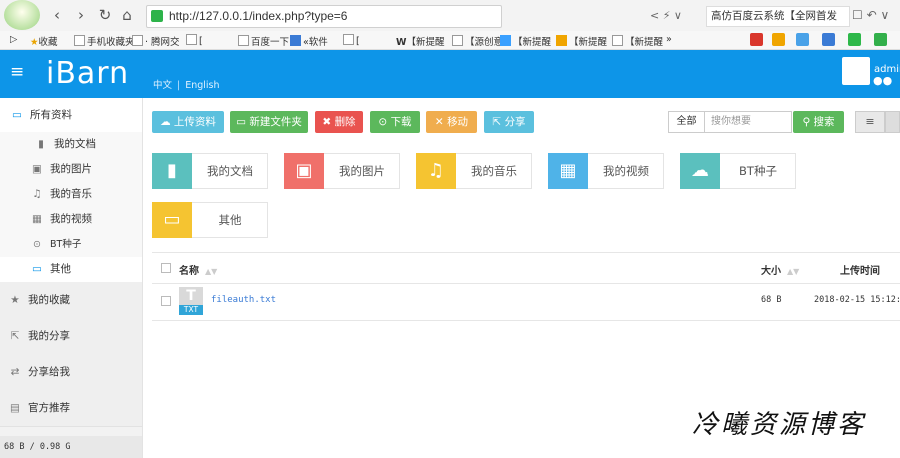 The width and height of the screenshot is (900, 458). I want to click on folder-icon: ▭, so click(37, 269).